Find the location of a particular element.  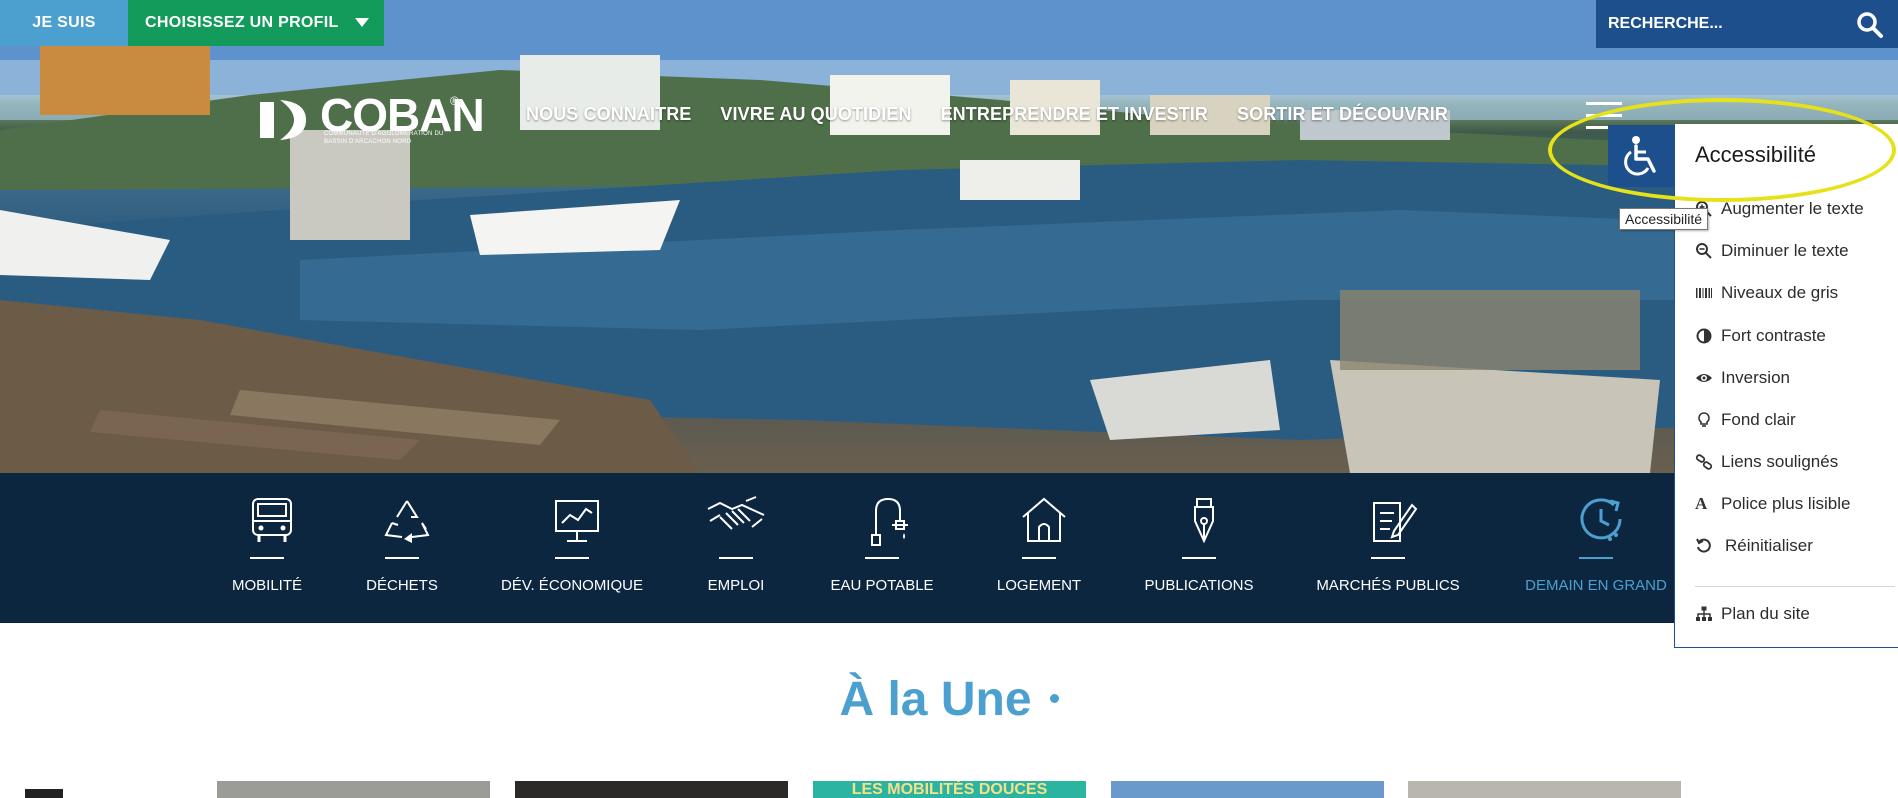

a11y-item-label: Augmenter le texte is located at coordinates (1792, 208).